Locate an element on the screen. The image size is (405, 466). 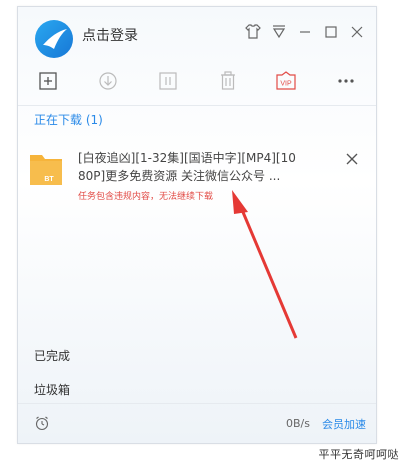
alarm-clock-icon is located at coordinates (42, 423).